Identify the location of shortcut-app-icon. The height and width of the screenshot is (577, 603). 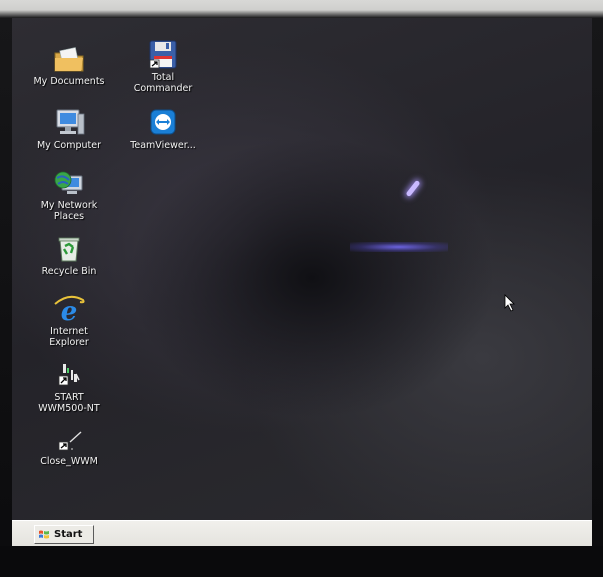
(69, 375).